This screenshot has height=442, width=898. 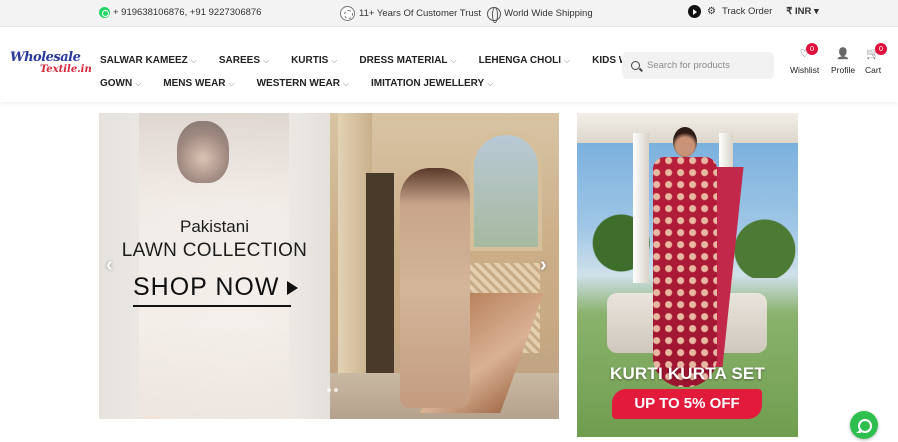 I want to click on wishlist-count-badge: 0, so click(x=812, y=49).